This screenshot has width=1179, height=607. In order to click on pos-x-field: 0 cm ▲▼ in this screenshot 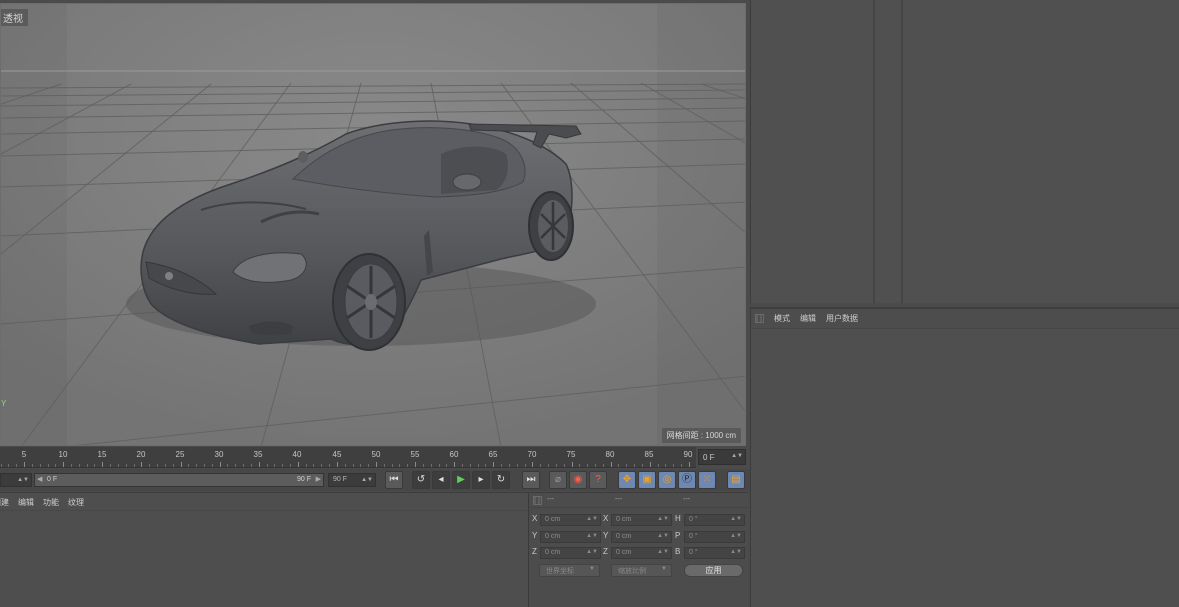, I will do `click(570, 520)`.